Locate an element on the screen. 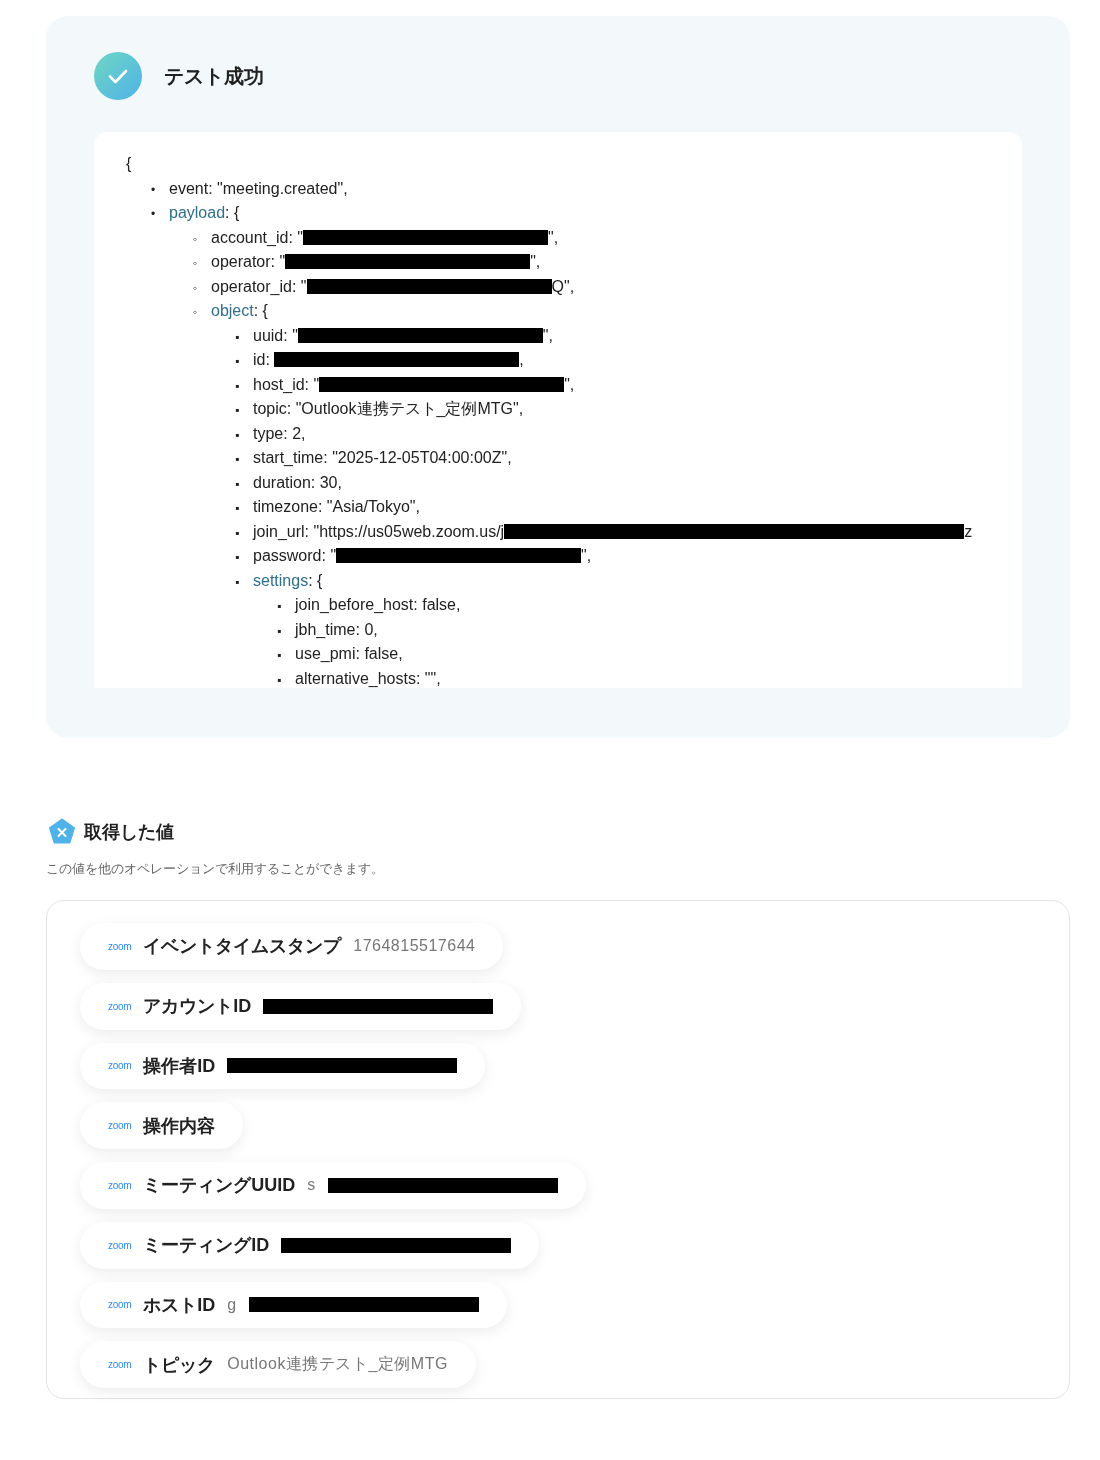  value-label: ミーティングID is located at coordinates (206, 1246).